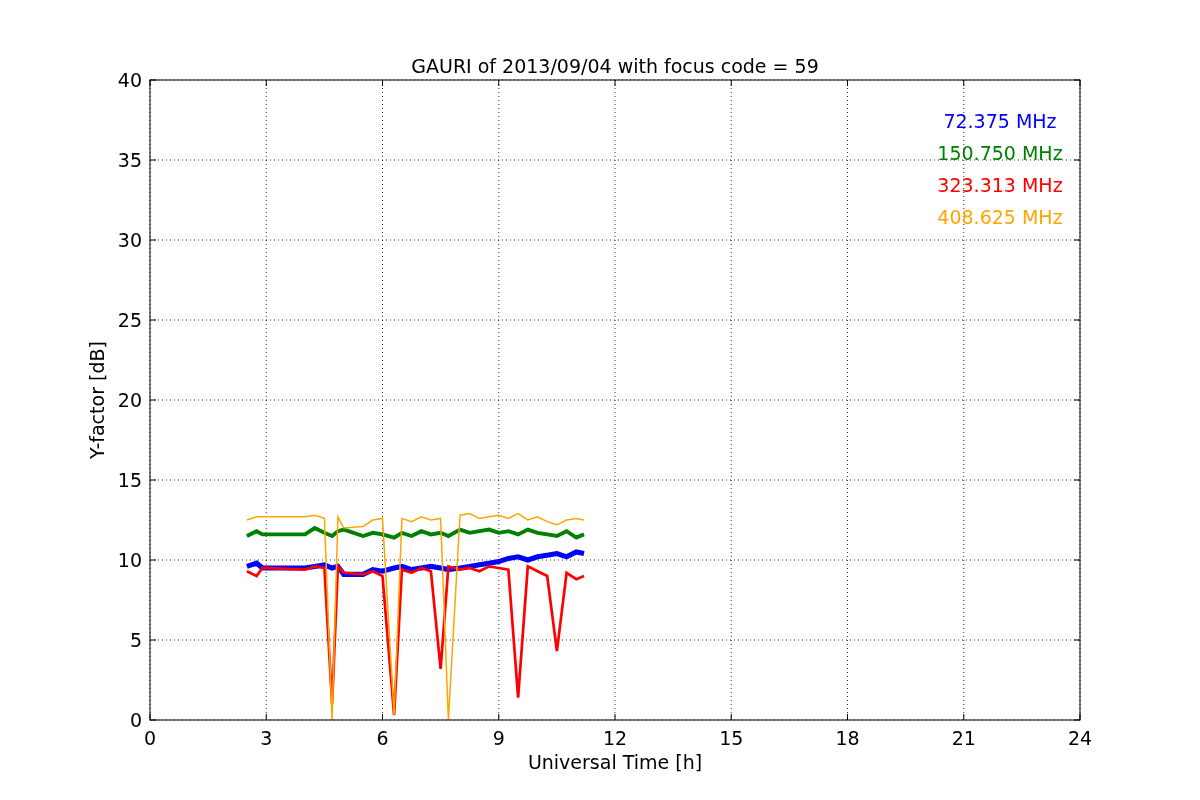 This screenshot has width=1200, height=800. Describe the element at coordinates (615, 66) in the screenshot. I see `chart-title: GAURI of 2013/09/04 with focus code = 59` at that location.